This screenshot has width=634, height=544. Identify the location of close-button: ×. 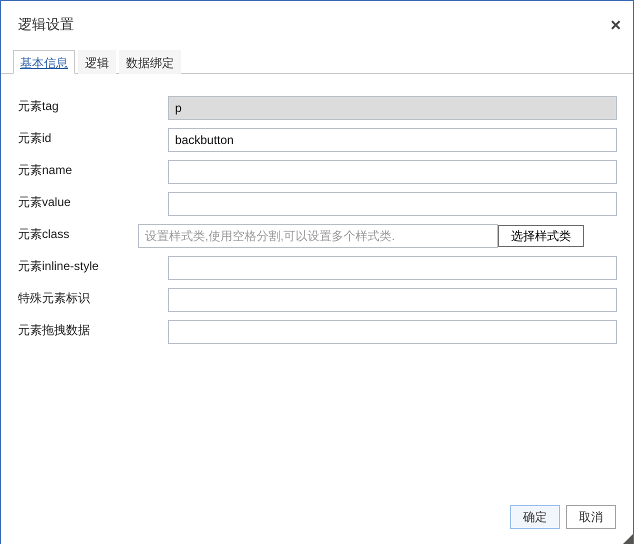
(615, 25).